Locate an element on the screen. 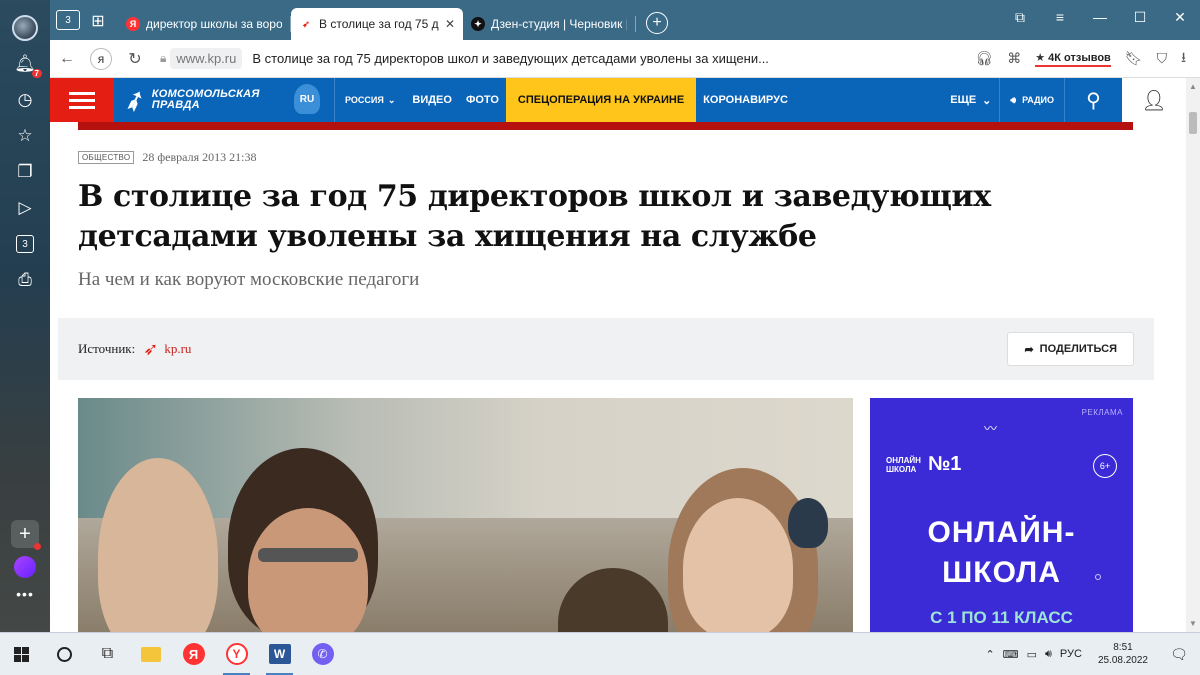 The width and height of the screenshot is (1200, 675). new-group-icon: ⊞ is located at coordinates (98, 21).